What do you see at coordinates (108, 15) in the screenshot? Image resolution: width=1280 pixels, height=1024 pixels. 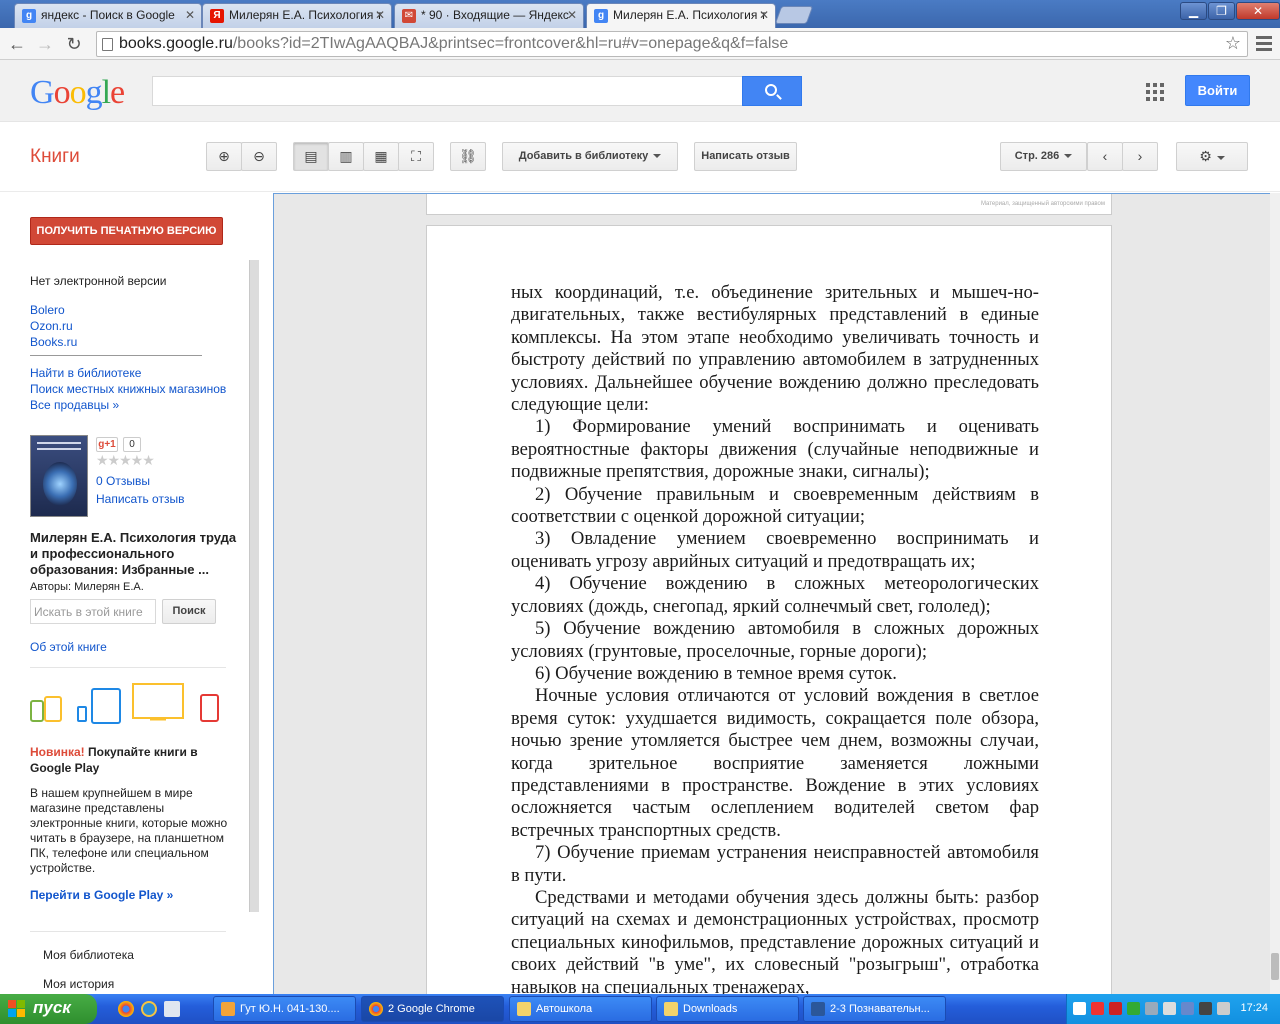 I see `tab-yandex-search: g яндекс - Поиск в Google ✕` at bounding box center [108, 15].